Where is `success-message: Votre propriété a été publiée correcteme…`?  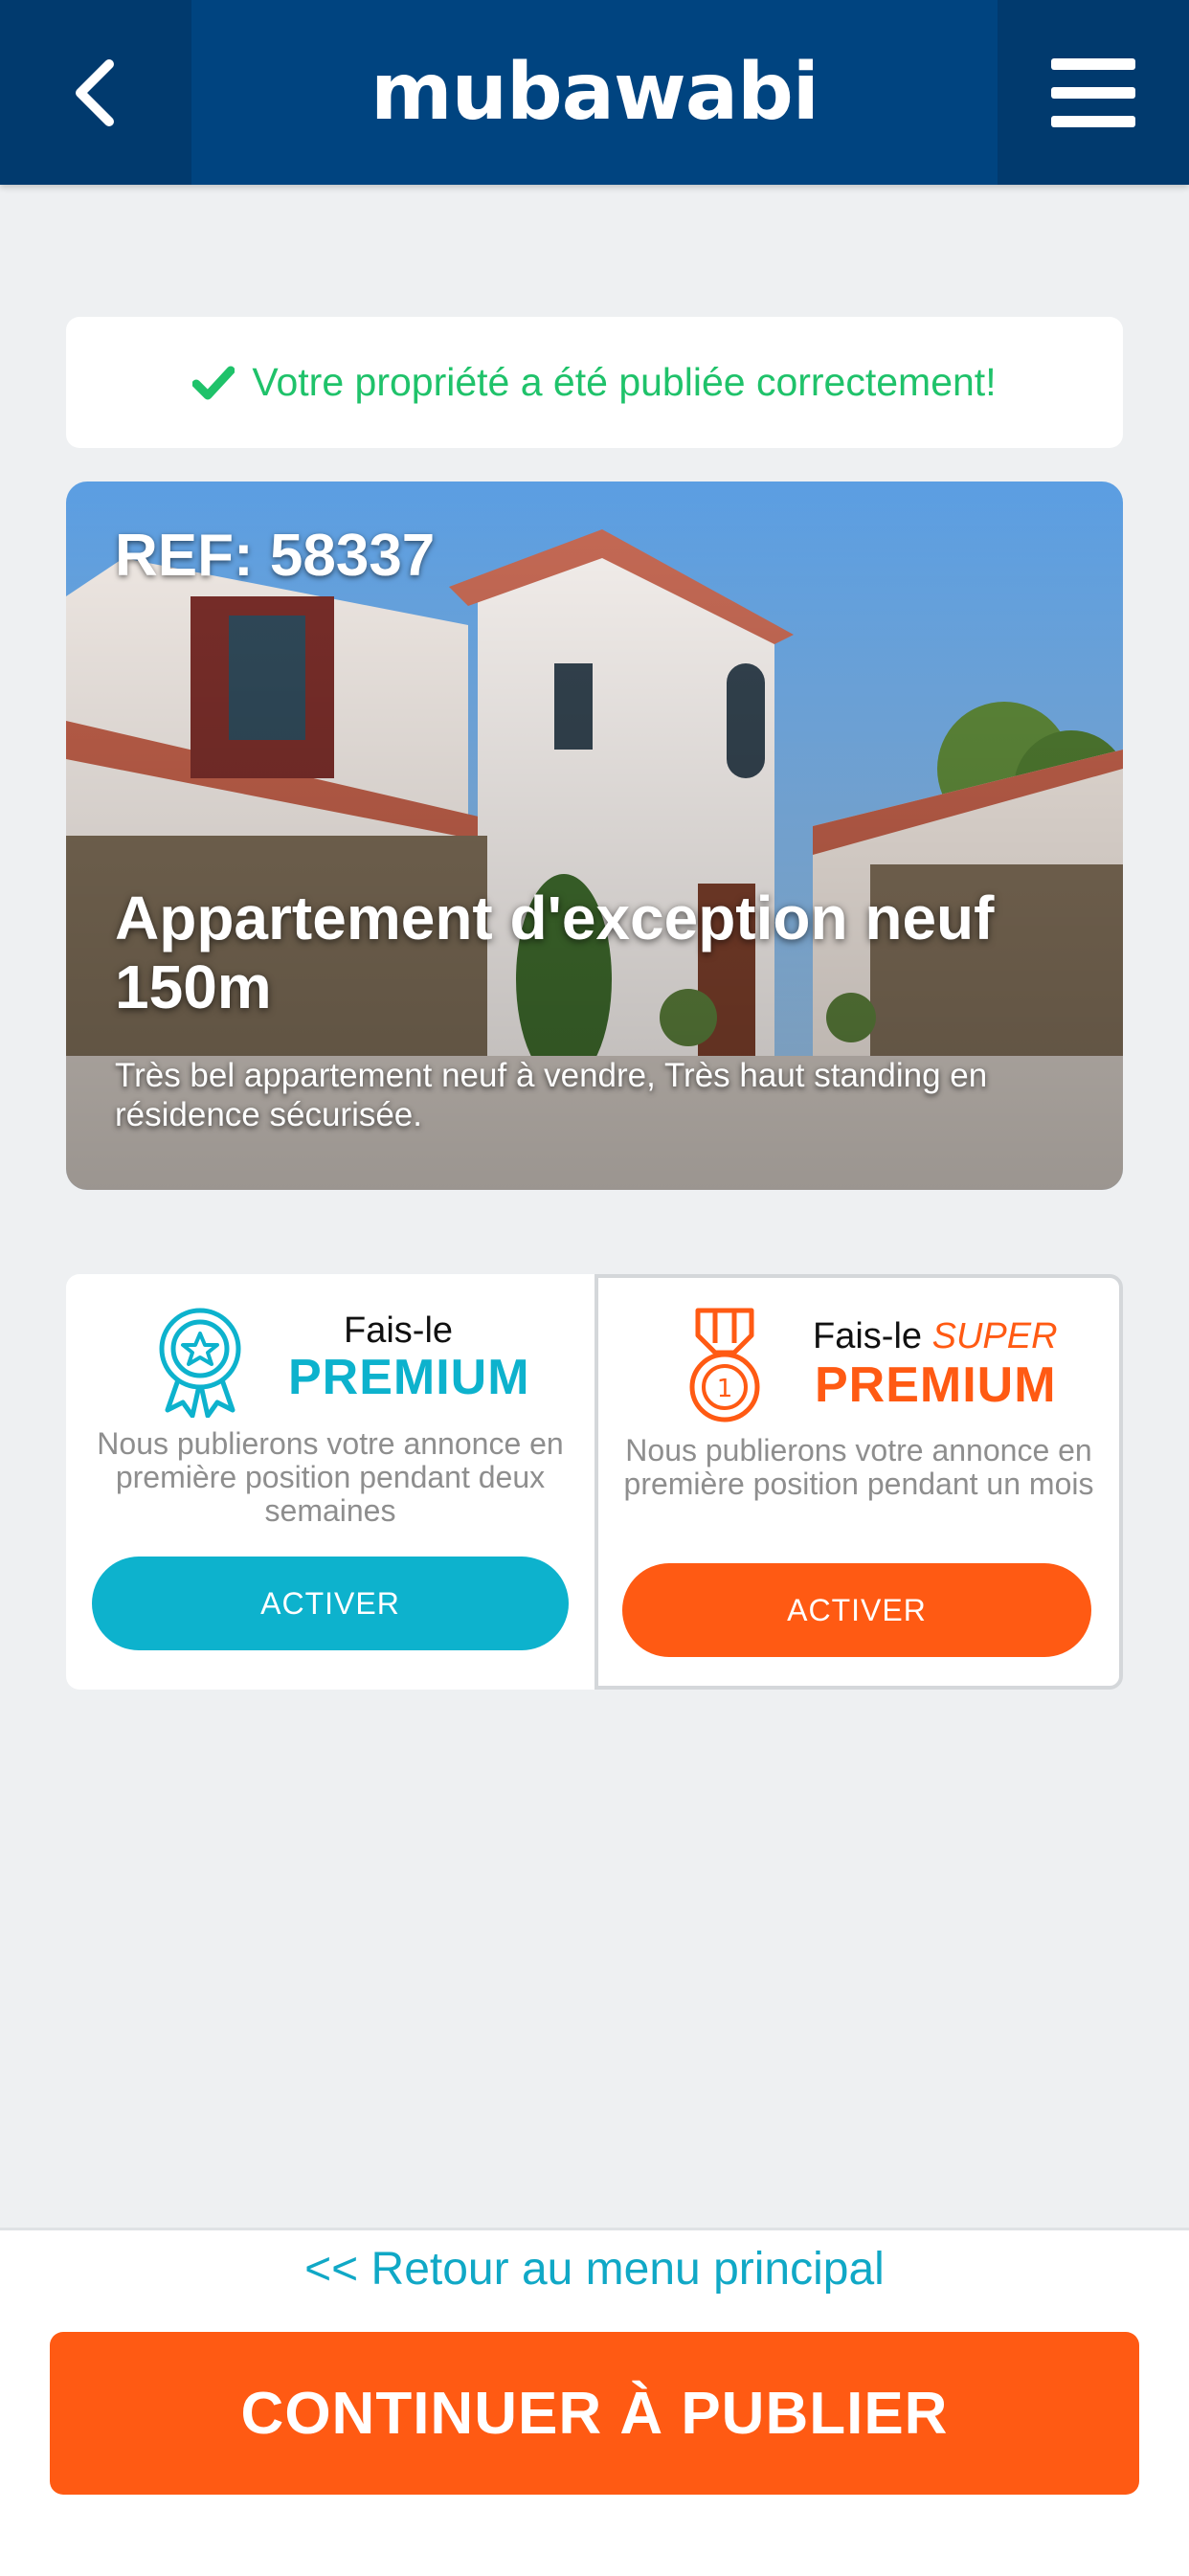
success-message: Votre propriété a été publiée correcteme… is located at coordinates (624, 382).